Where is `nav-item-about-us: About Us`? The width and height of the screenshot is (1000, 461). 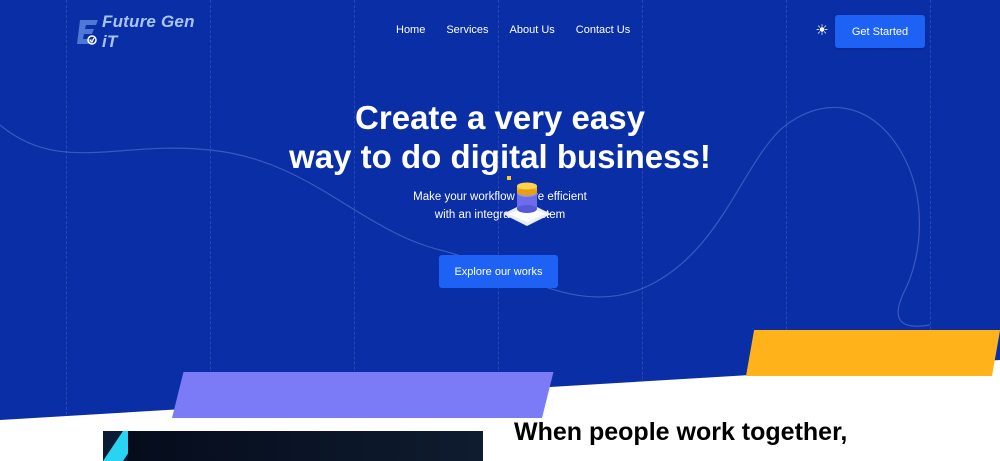
nav-item-about-us: About Us is located at coordinates (532, 30).